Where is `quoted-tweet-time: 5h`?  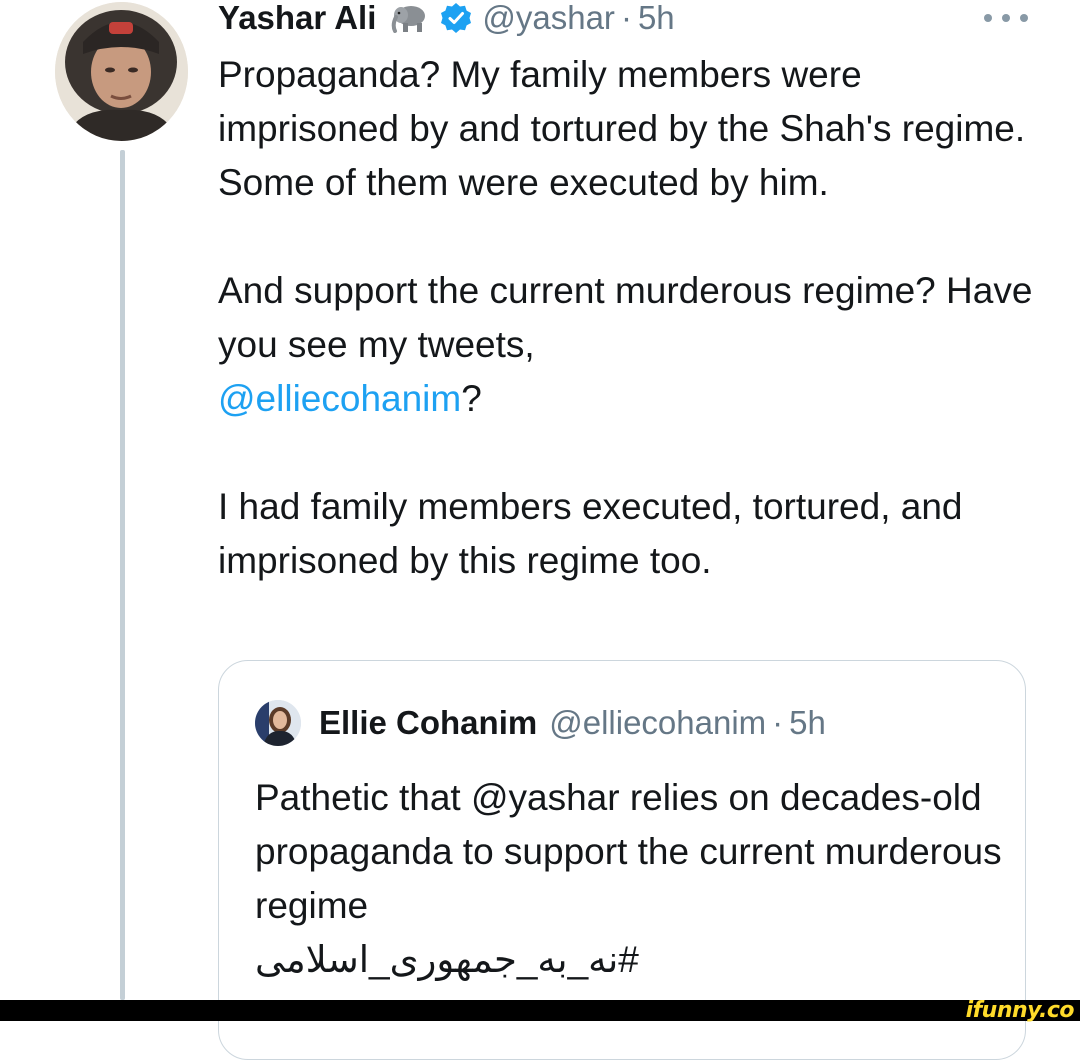 quoted-tweet-time: 5h is located at coordinates (807, 723).